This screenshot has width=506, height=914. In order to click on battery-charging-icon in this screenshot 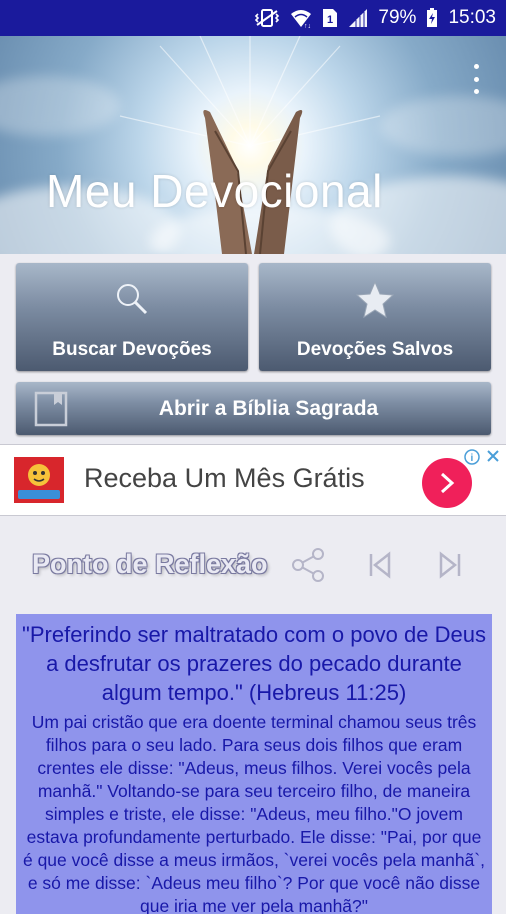, I will do `click(432, 18)`.